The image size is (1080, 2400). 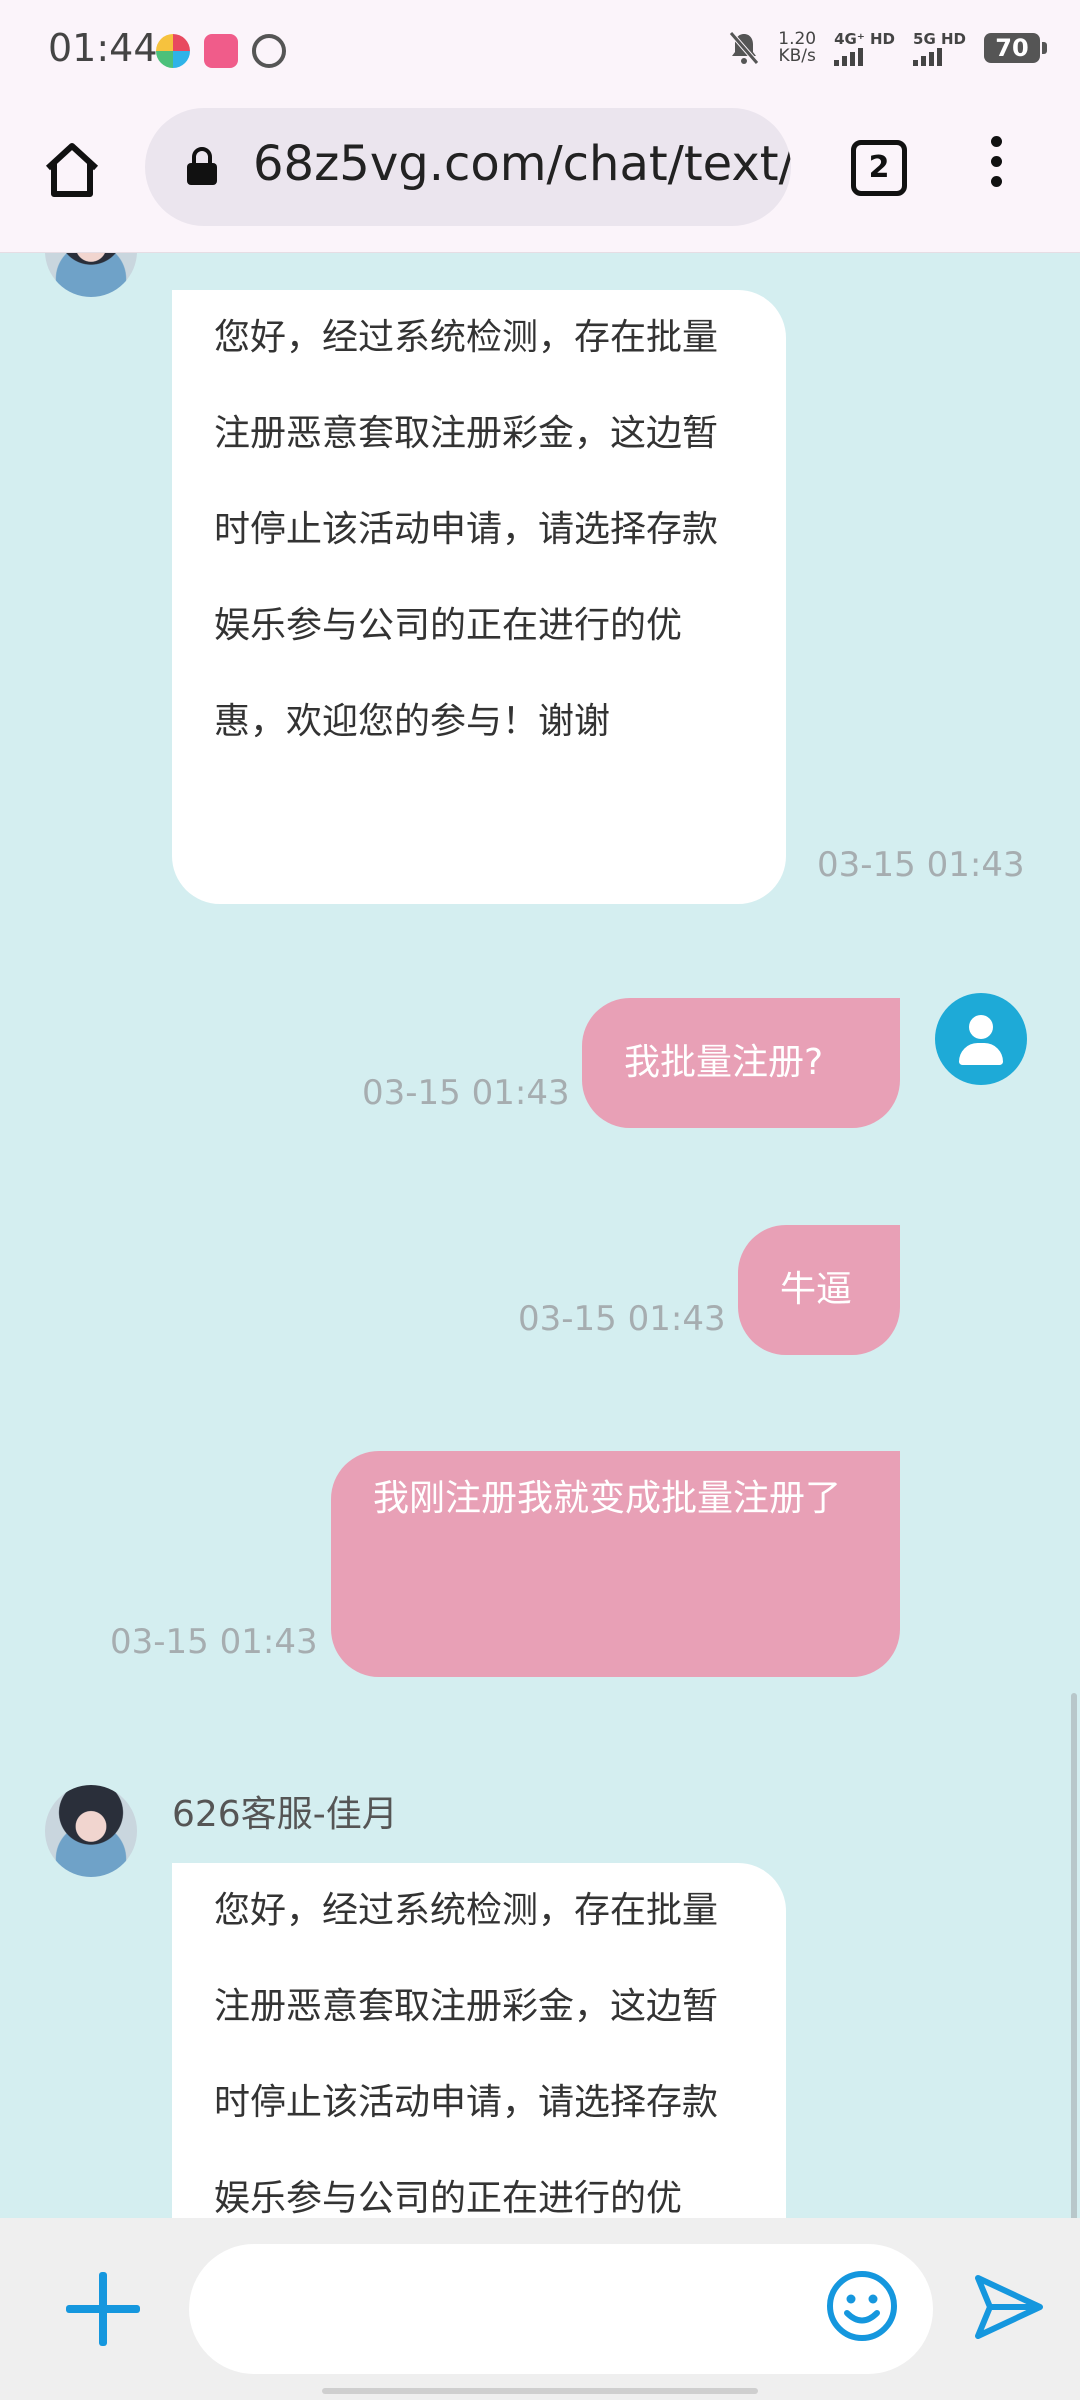 I want to click on signal-5g: 5G HD, so click(x=939, y=47).